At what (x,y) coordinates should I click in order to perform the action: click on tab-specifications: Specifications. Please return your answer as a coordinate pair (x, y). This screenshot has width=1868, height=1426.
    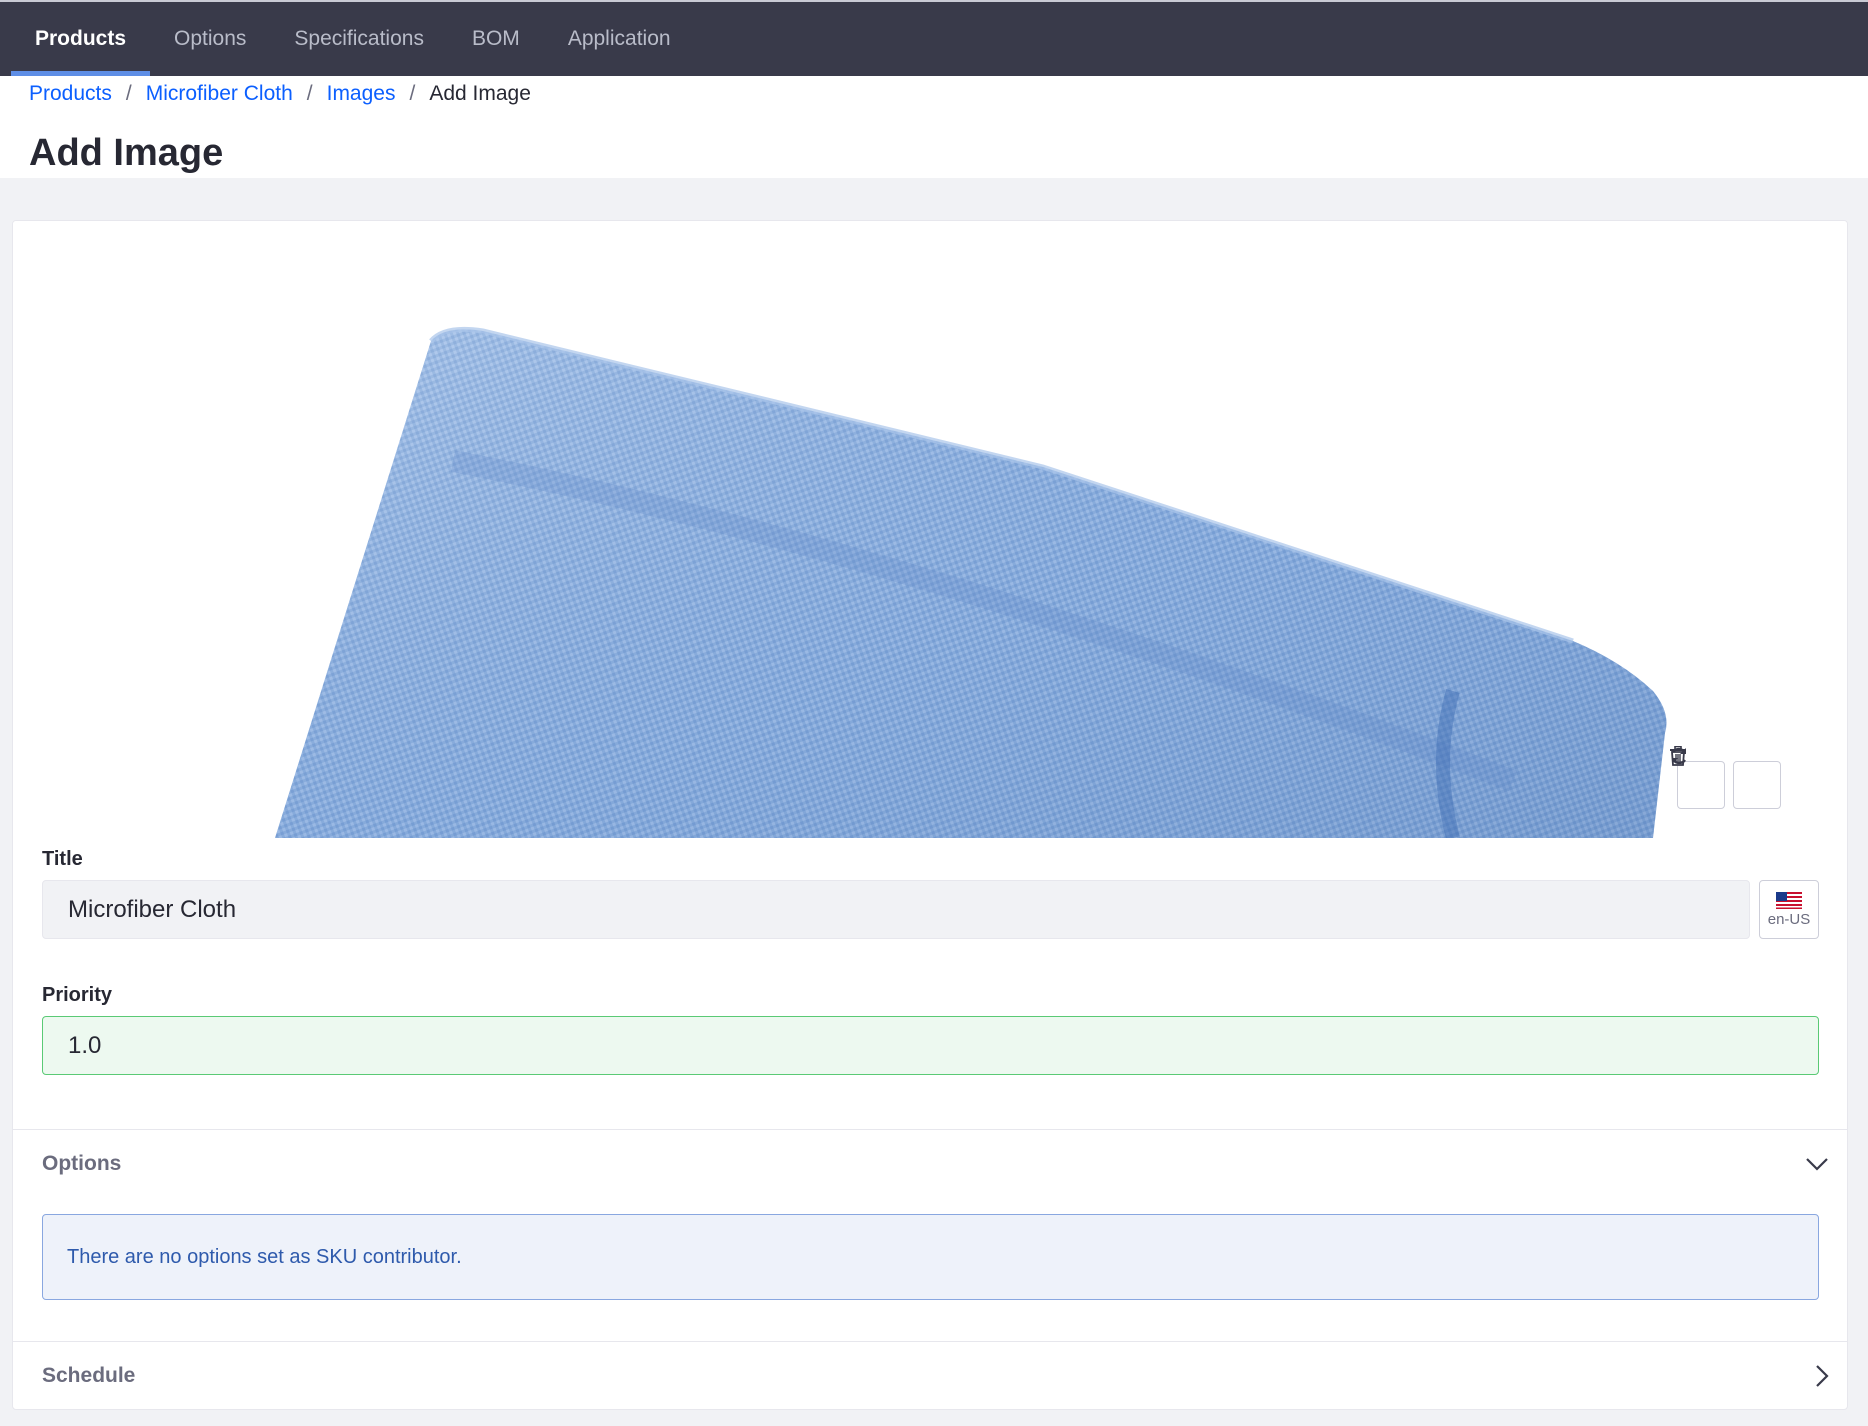
    Looking at the image, I should click on (359, 39).